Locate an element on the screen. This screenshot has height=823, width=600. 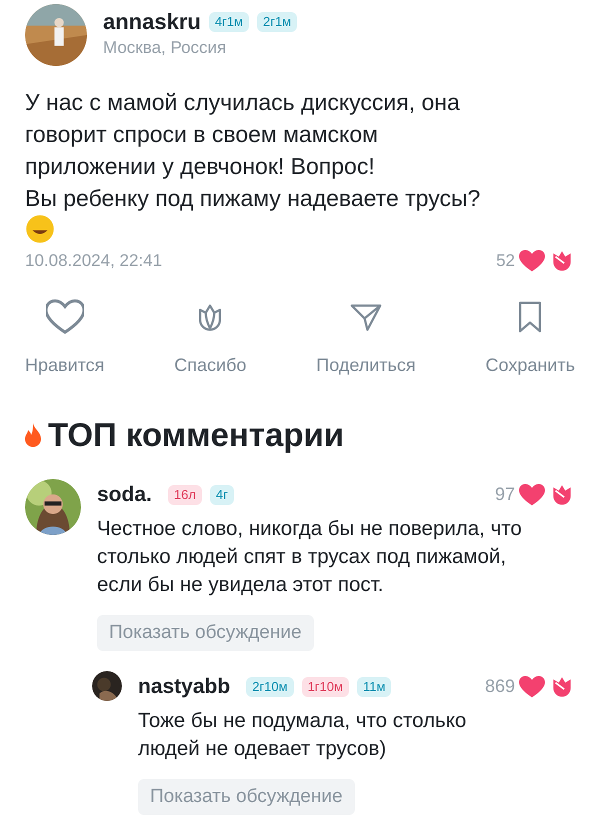
age-badge: 2г1м is located at coordinates (277, 22).